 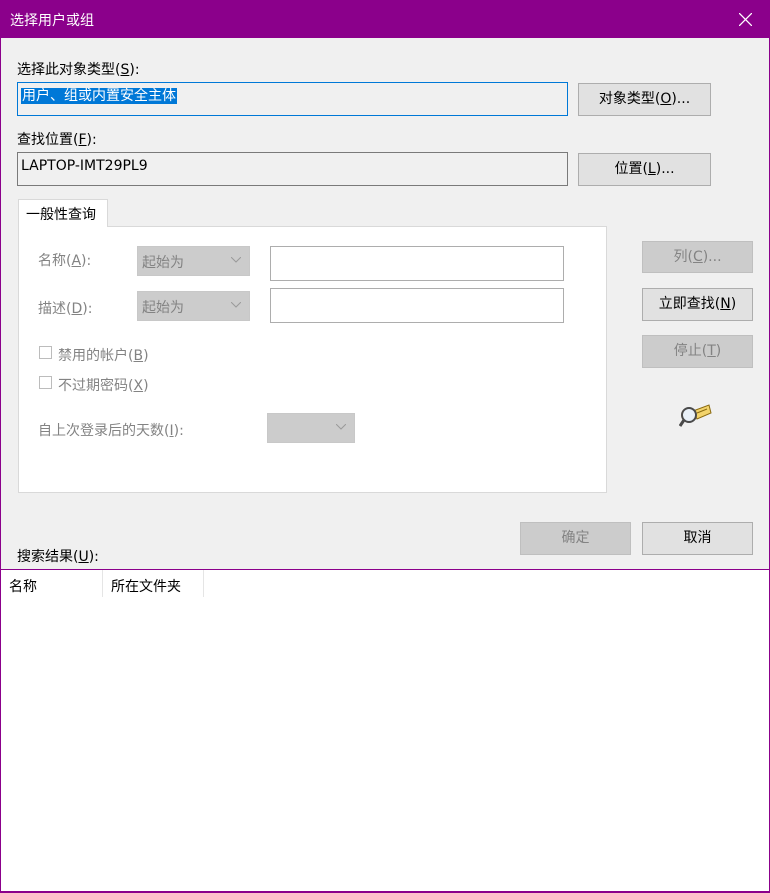 What do you see at coordinates (103, 386) in the screenshot?
I see `non-expiring-password-label: 不过期密码(X)` at bounding box center [103, 386].